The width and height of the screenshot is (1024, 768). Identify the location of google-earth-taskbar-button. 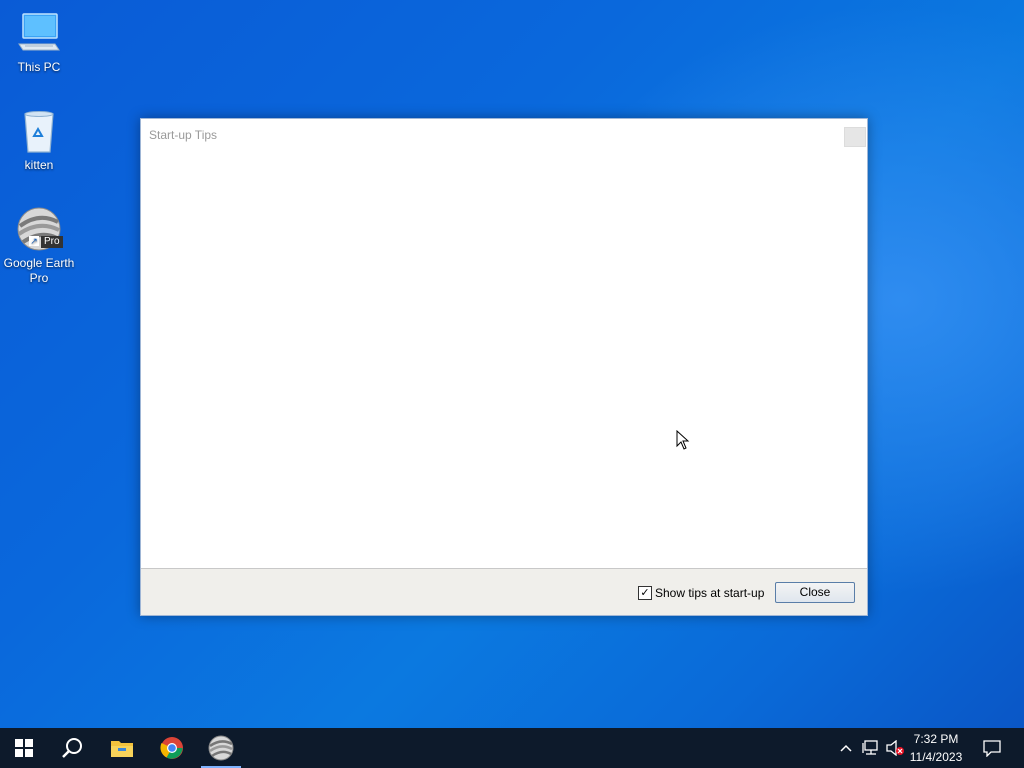
(221, 748).